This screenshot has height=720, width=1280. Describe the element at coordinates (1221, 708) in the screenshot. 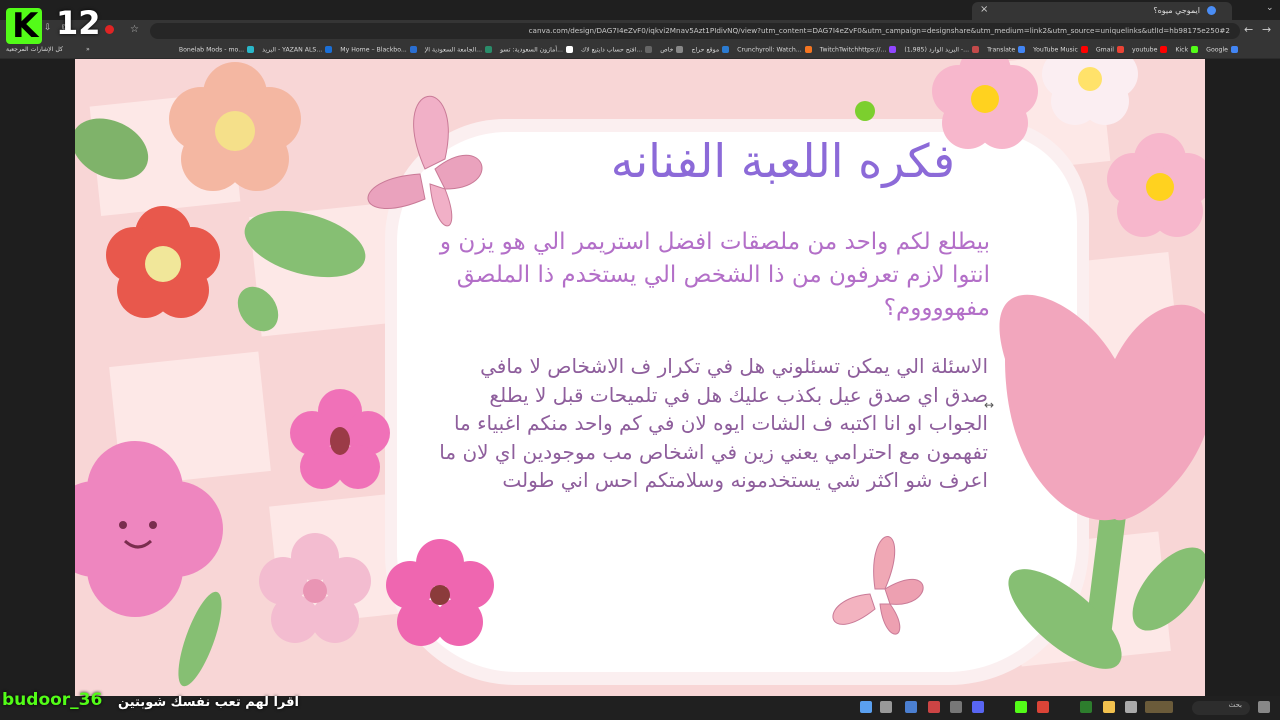

I see `taskbar-search: بحث` at that location.